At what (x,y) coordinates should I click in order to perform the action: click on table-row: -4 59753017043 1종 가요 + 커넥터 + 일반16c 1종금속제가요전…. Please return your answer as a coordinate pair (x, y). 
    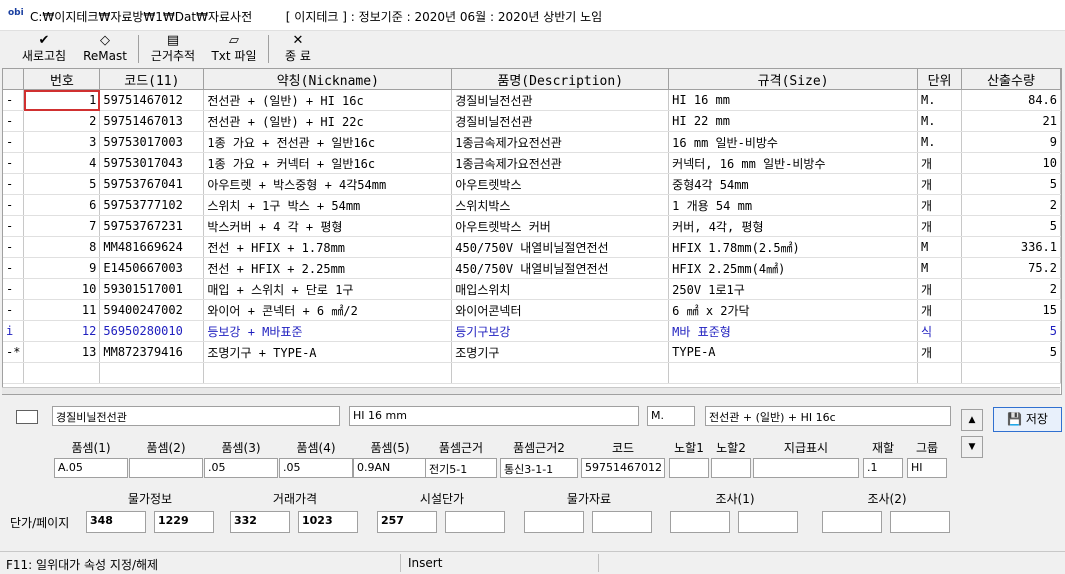
    Looking at the image, I should click on (532, 163).